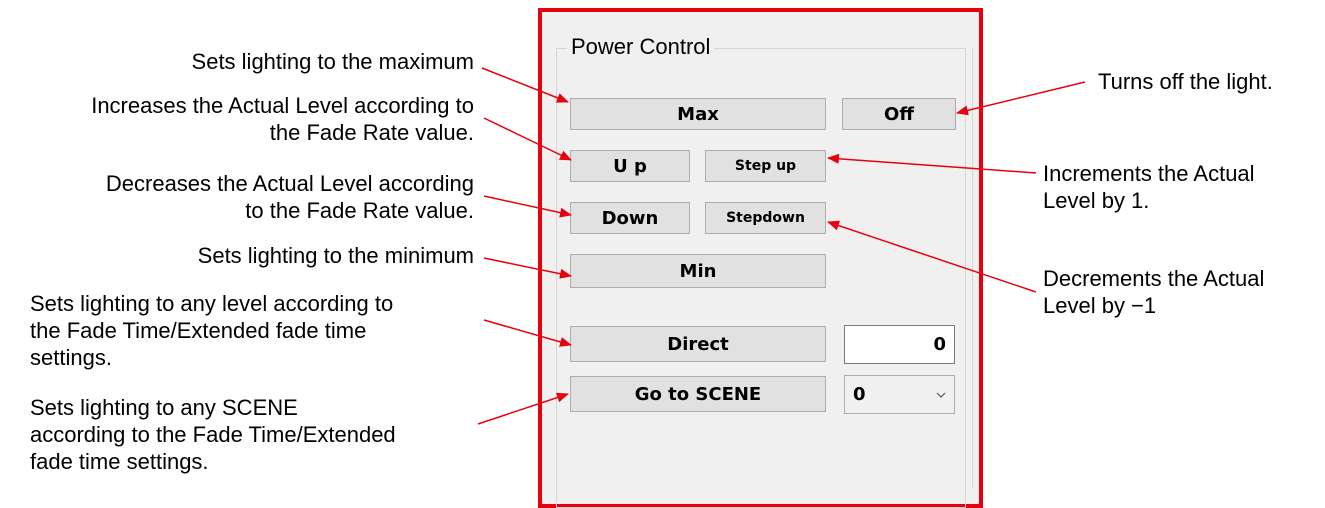 This screenshot has width=1325, height=508. I want to click on annotation-direct-line3: settings., so click(71, 357).